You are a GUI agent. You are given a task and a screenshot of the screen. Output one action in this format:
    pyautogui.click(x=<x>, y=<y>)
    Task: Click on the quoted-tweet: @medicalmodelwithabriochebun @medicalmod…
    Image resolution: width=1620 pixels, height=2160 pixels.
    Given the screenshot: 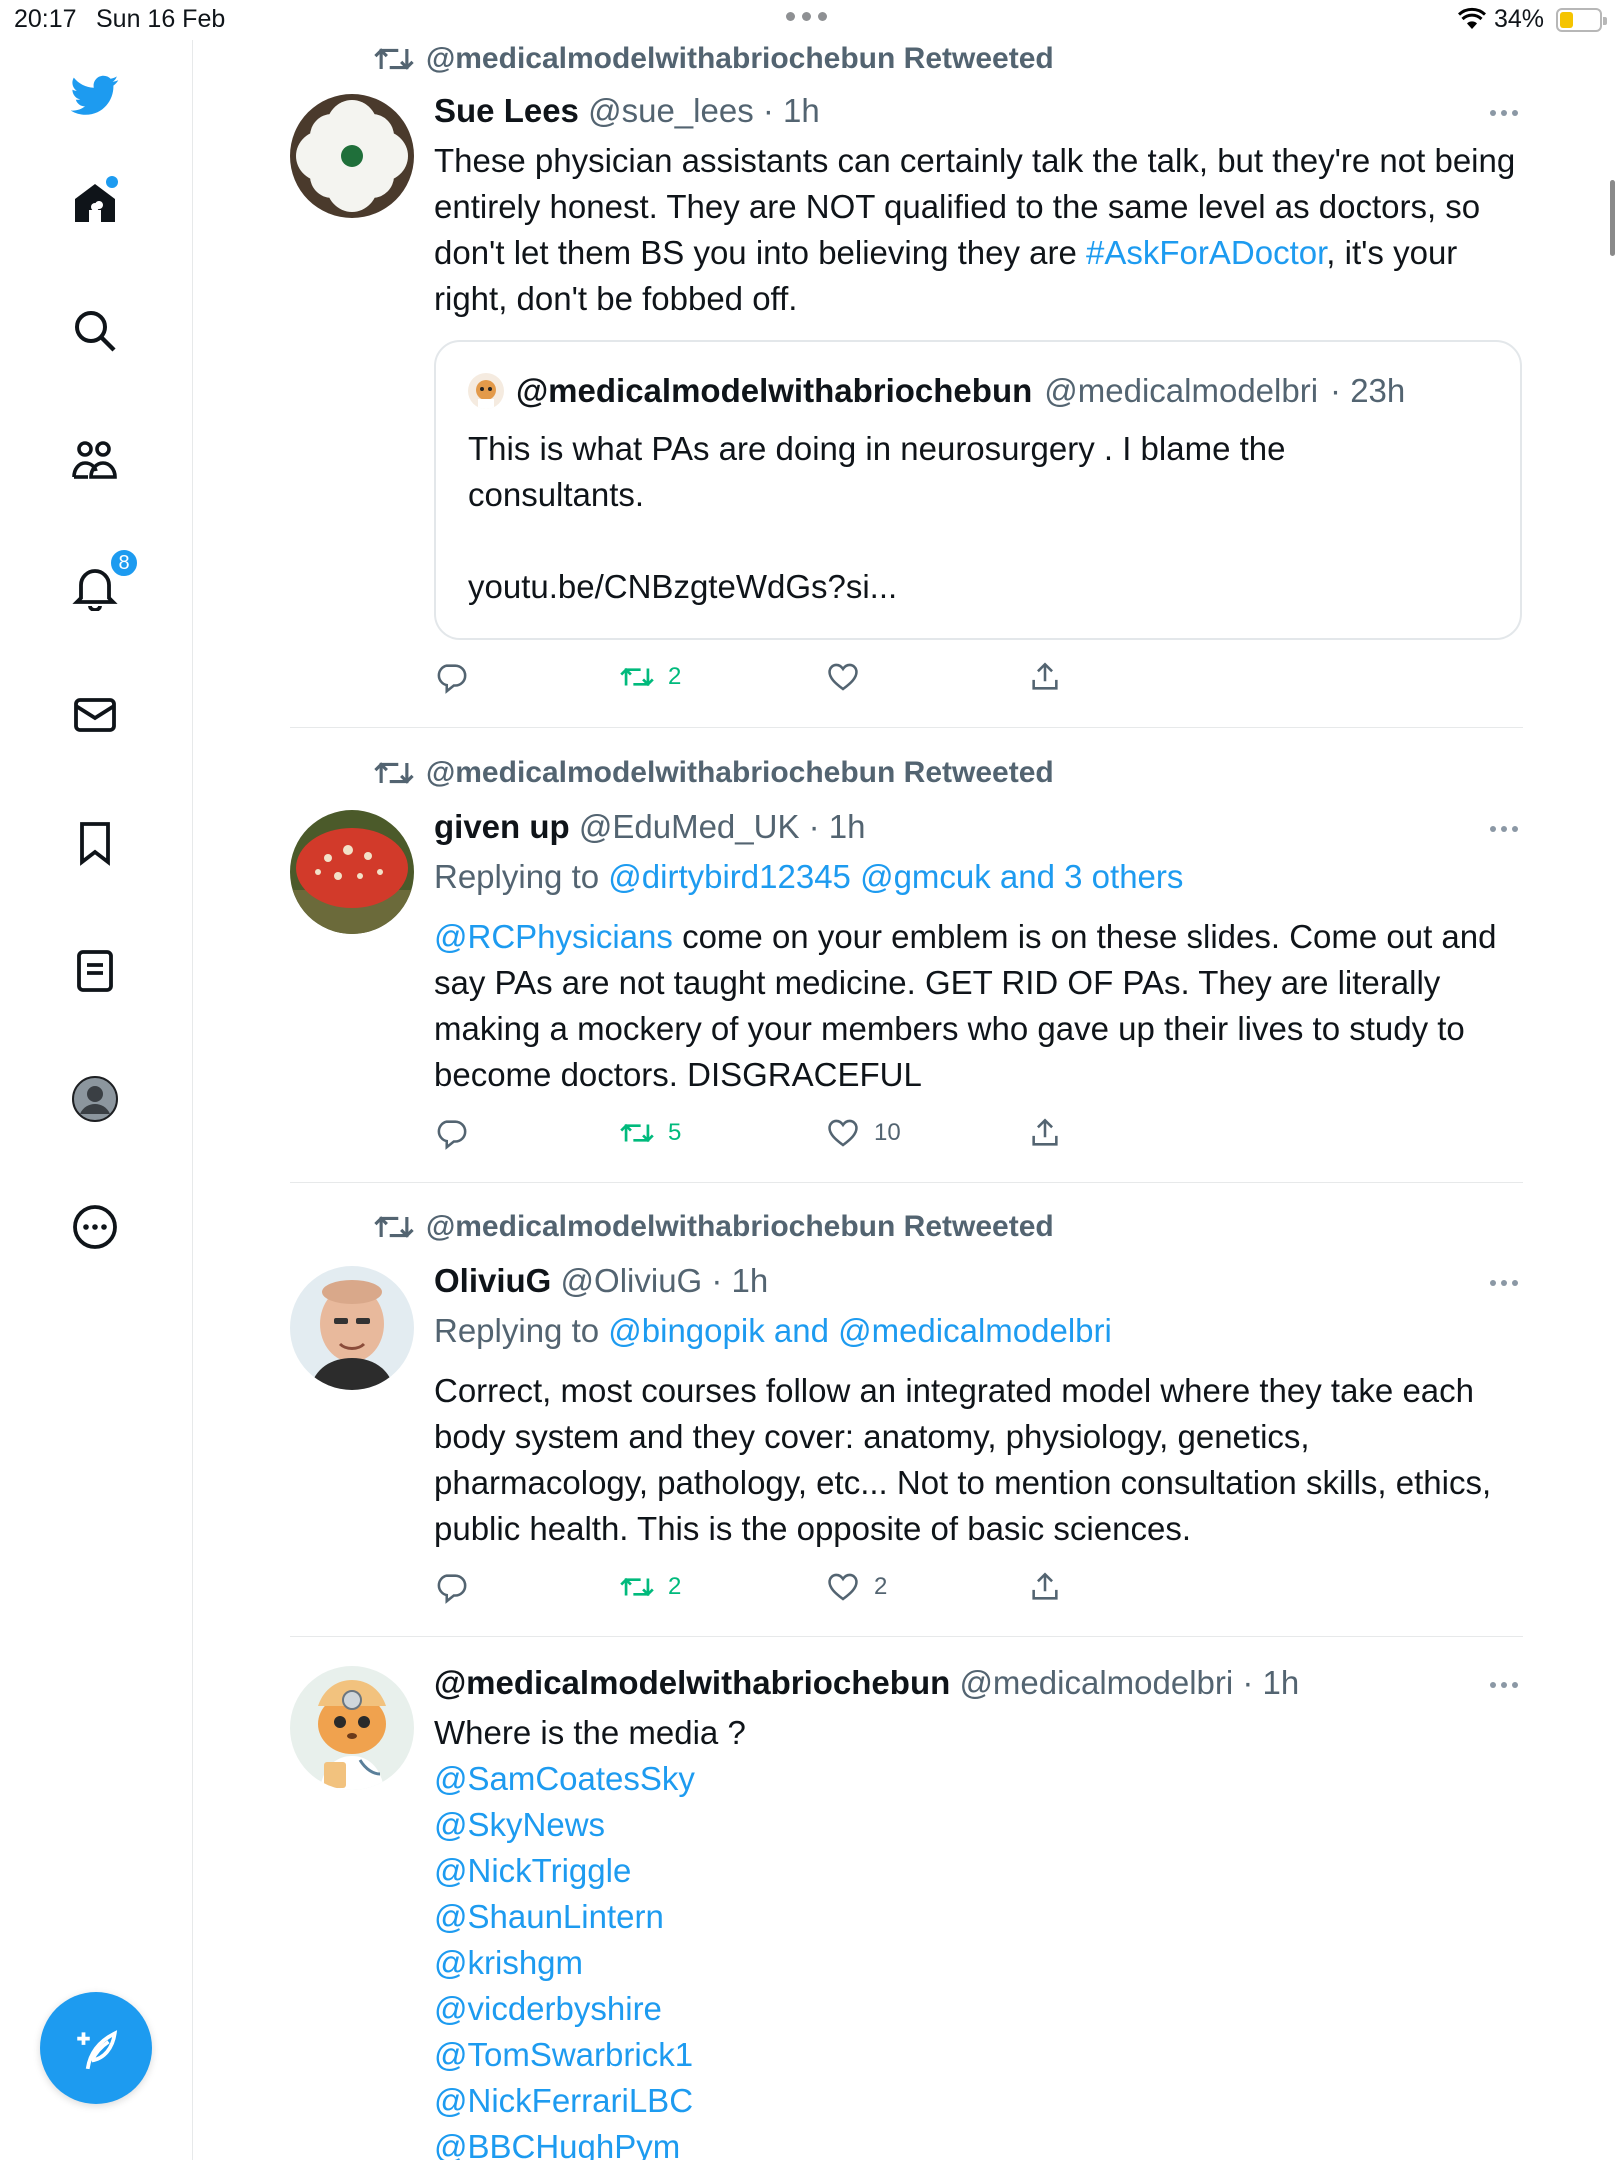 What is the action you would take?
    pyautogui.click(x=978, y=490)
    